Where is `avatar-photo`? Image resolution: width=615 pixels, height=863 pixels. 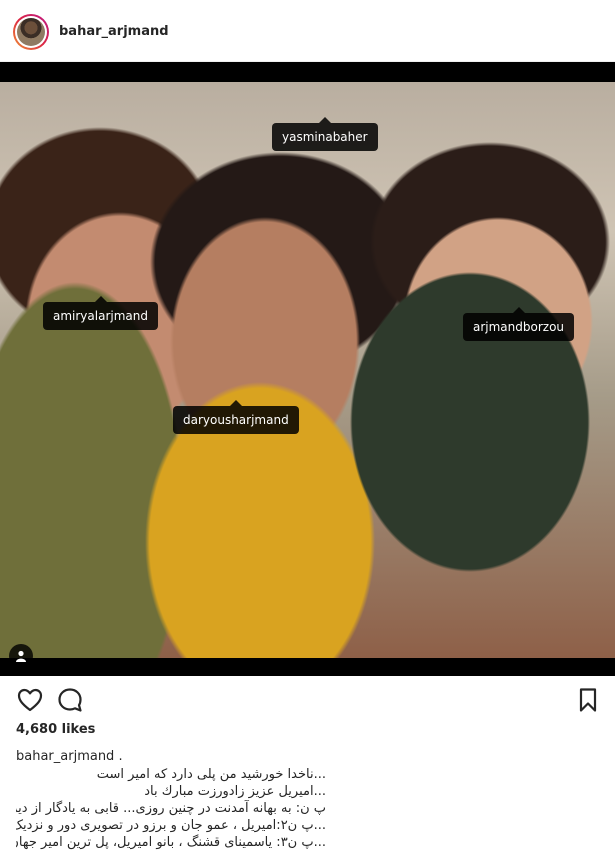
avatar-photo is located at coordinates (31, 32).